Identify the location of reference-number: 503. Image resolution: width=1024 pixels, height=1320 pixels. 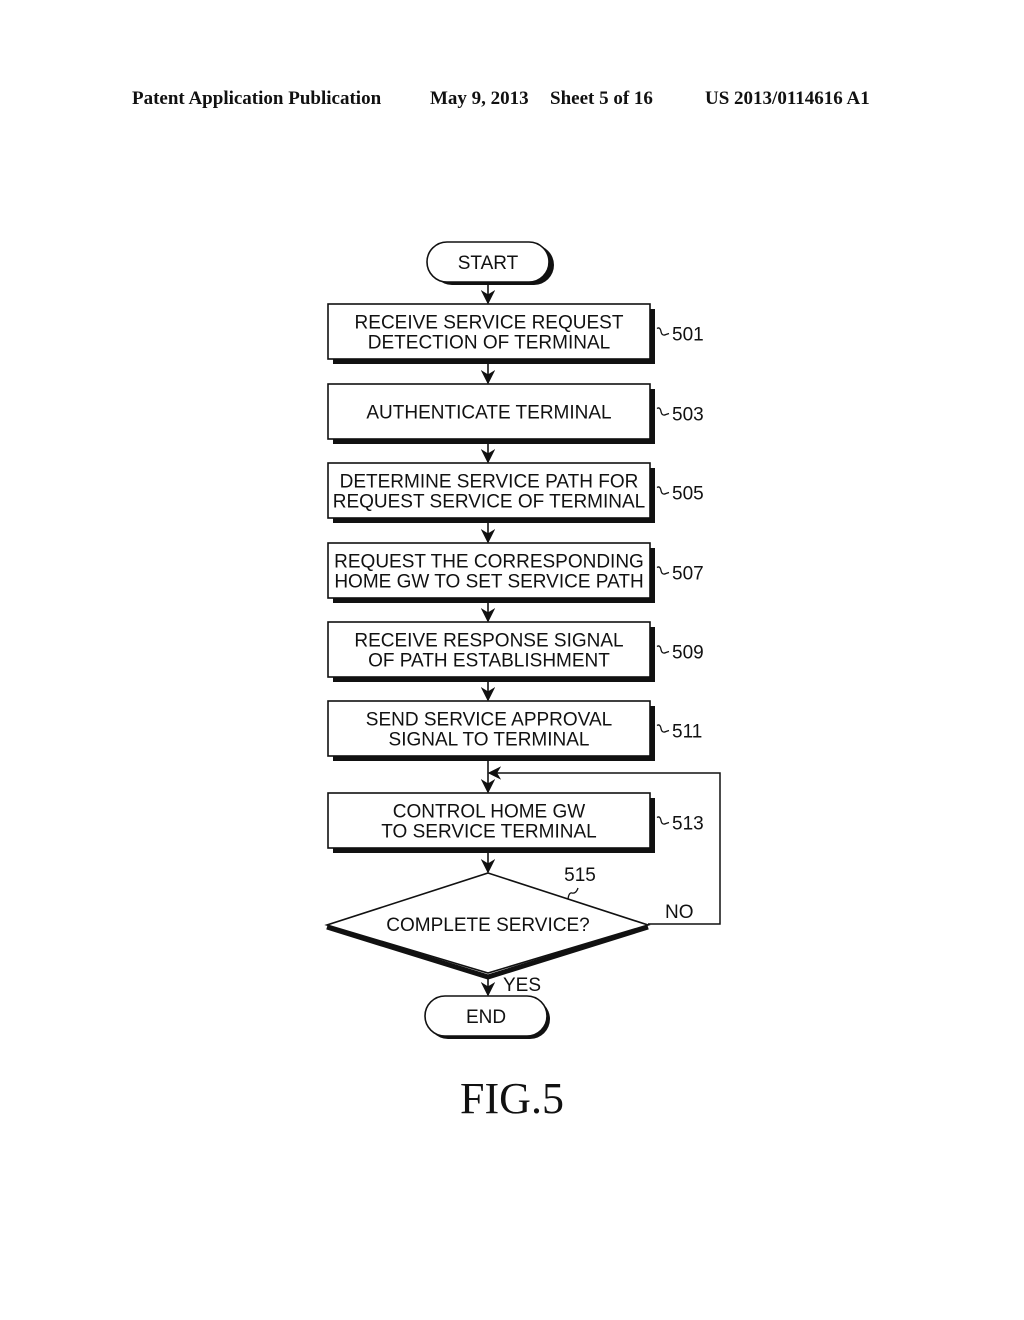
(688, 415).